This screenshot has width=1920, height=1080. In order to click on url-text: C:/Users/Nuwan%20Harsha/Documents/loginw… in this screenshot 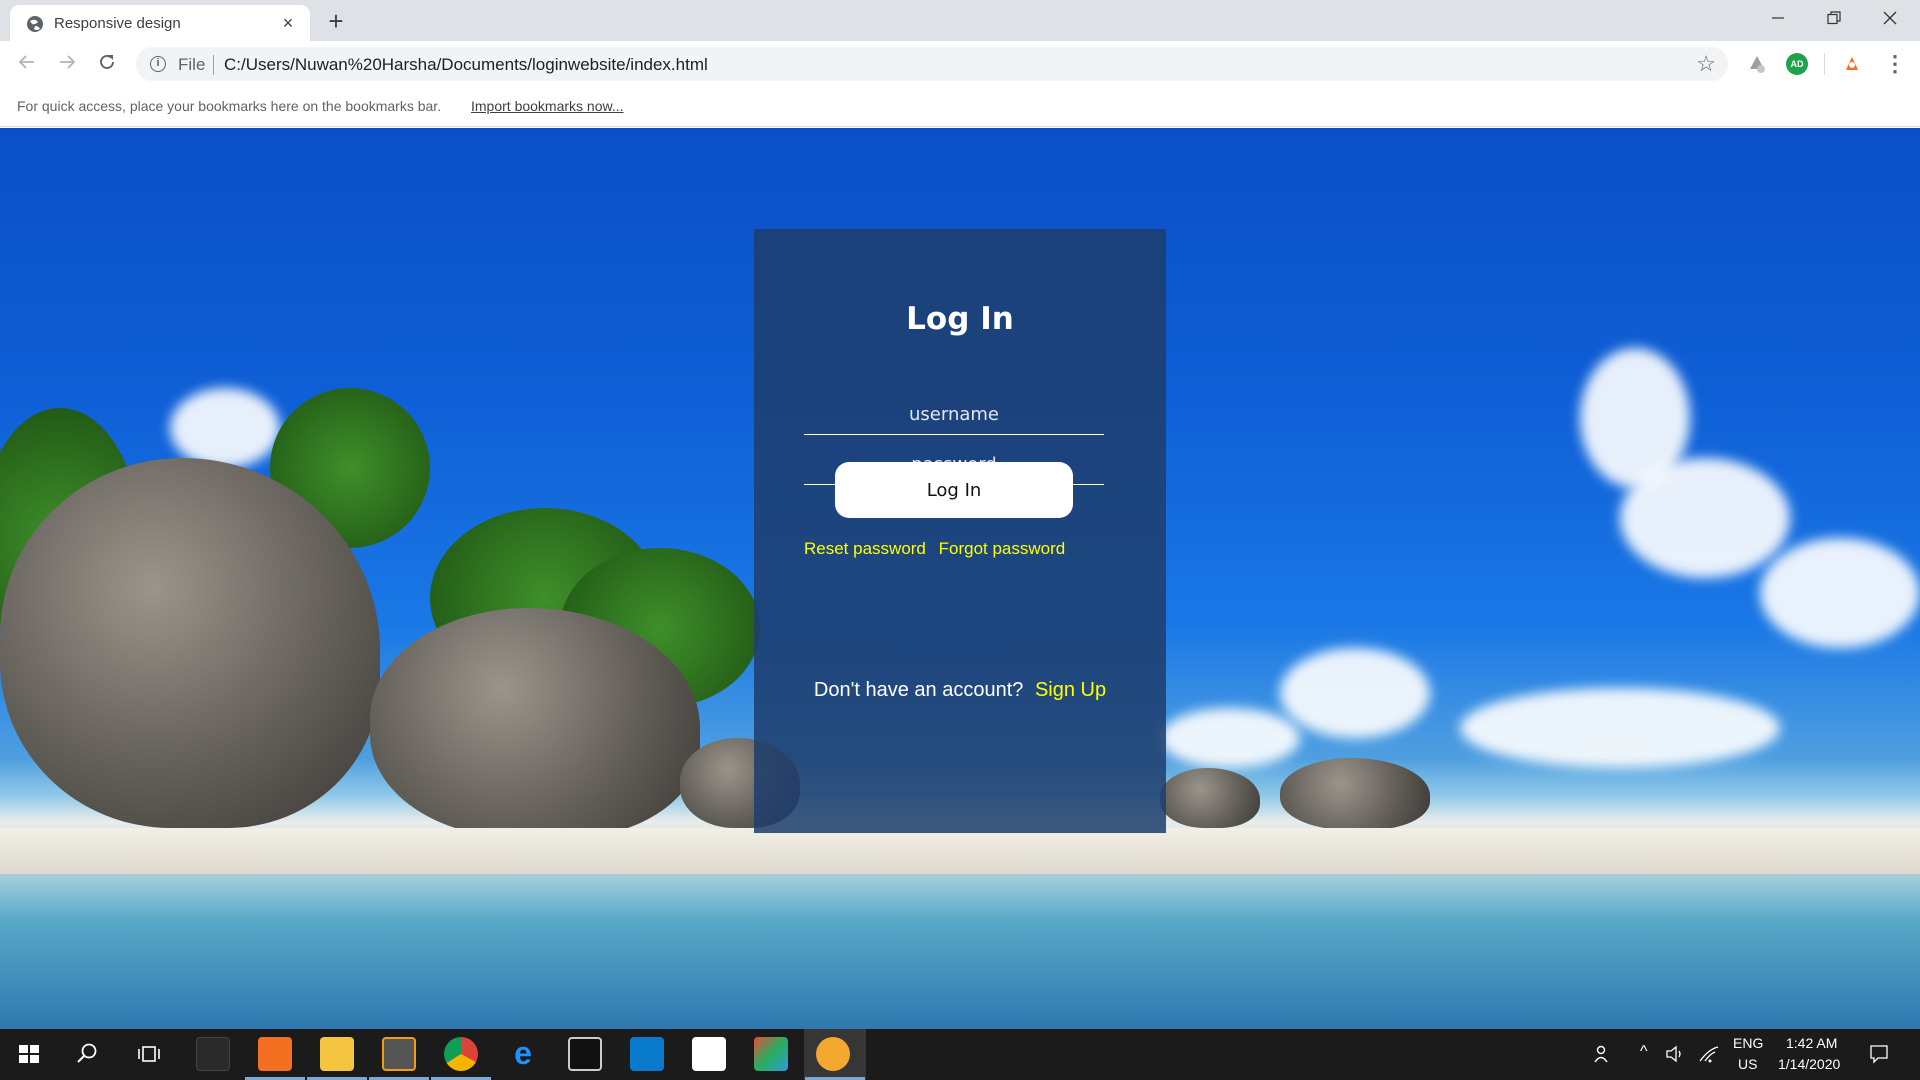, I will do `click(466, 65)`.